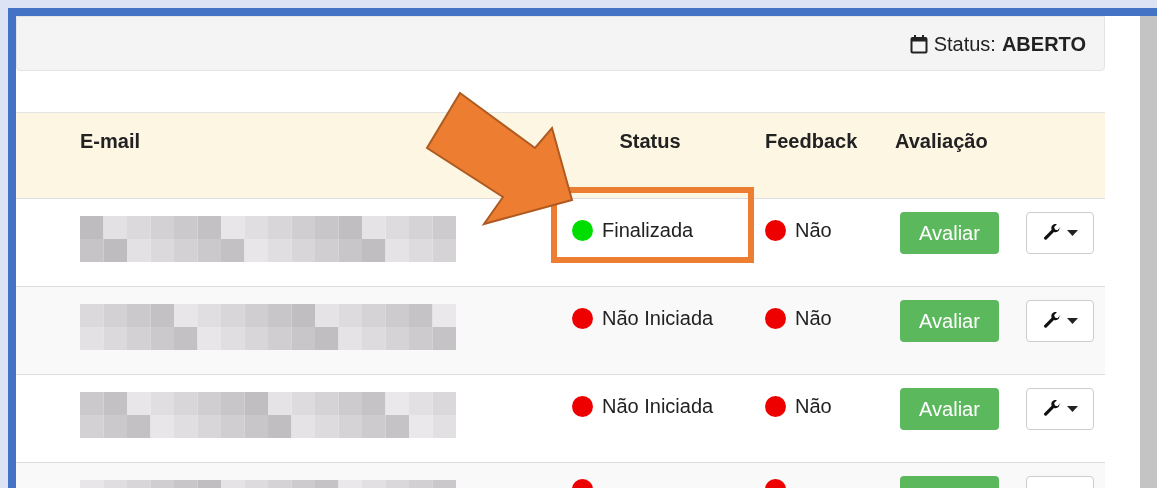 The image size is (1157, 488). Describe the element at coordinates (1043, 44) in the screenshot. I see `status-value: ABERTO` at that location.